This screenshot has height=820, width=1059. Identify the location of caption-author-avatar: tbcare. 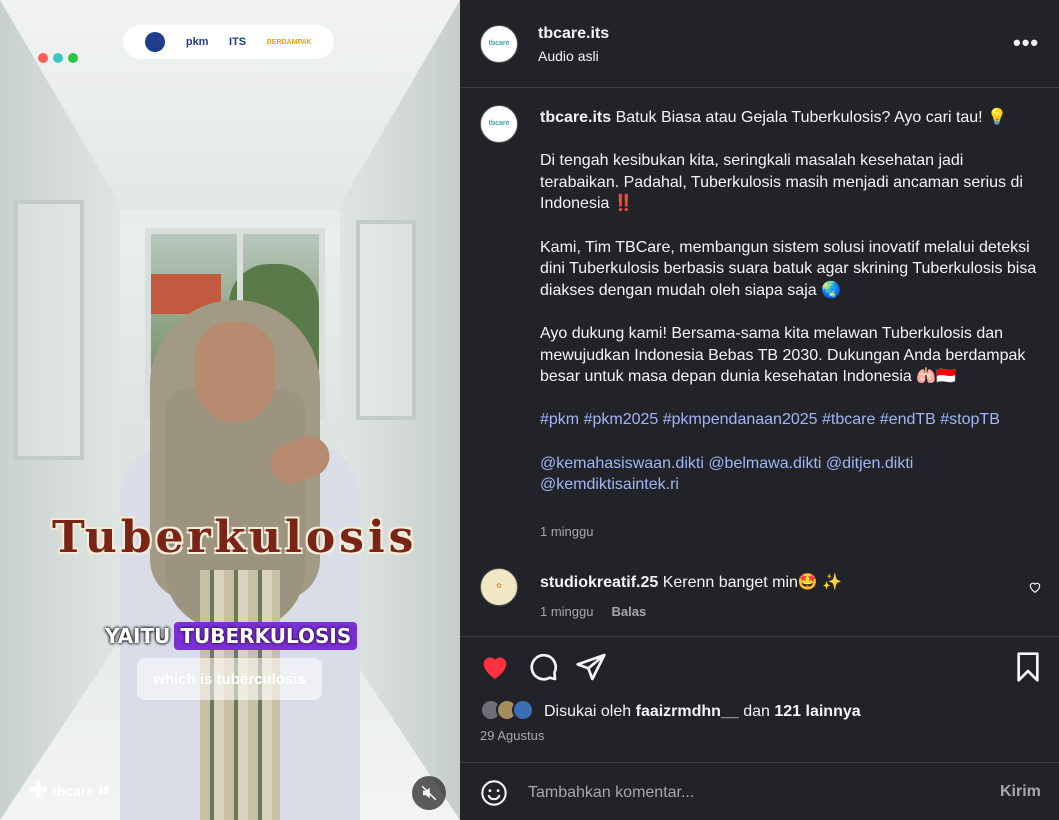
(499, 124).